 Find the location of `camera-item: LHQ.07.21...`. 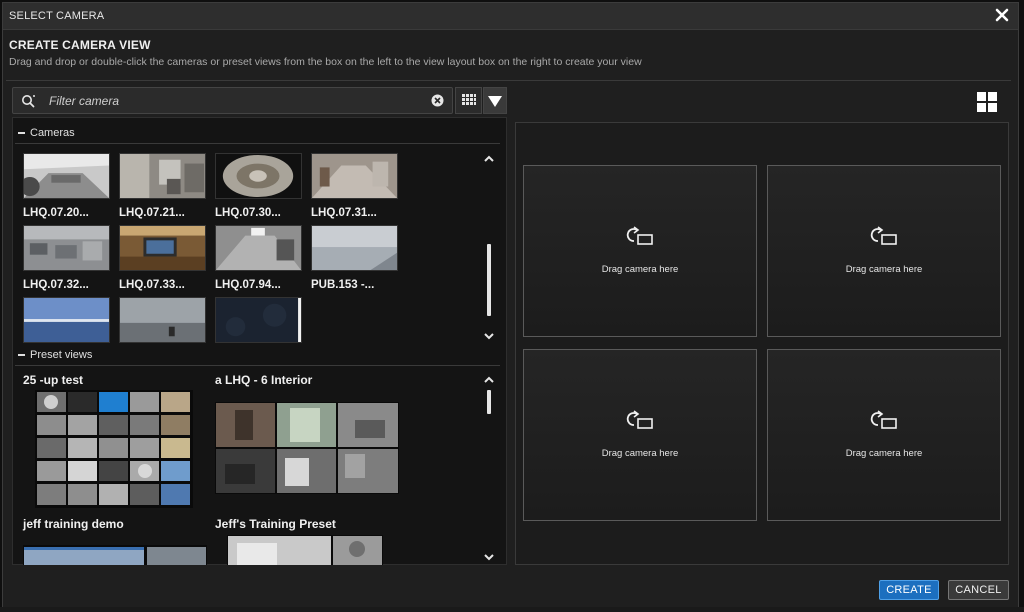

camera-item: LHQ.07.21... is located at coordinates (163, 186).